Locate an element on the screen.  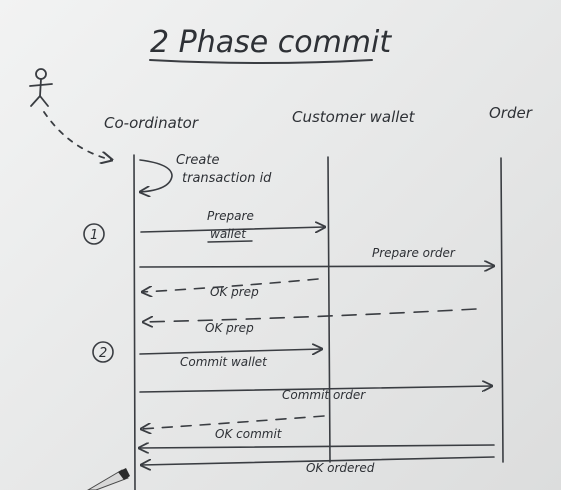
participant-order: Order is located at coordinates (511, 113).